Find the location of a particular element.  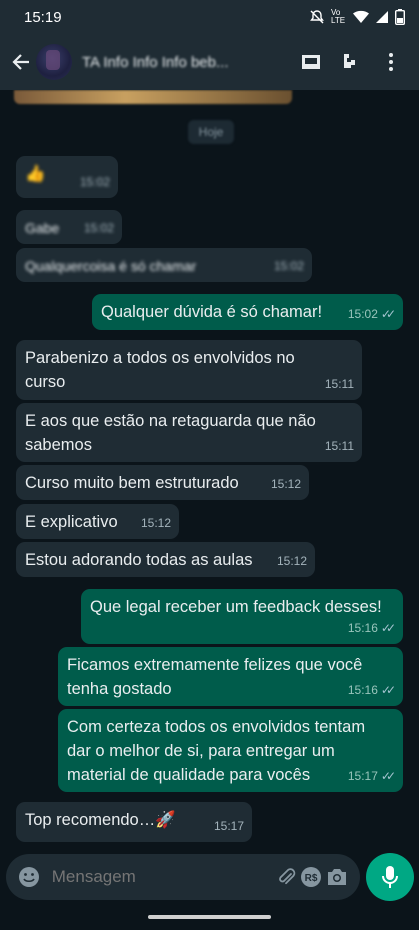

more-options-button is located at coordinates (391, 62).